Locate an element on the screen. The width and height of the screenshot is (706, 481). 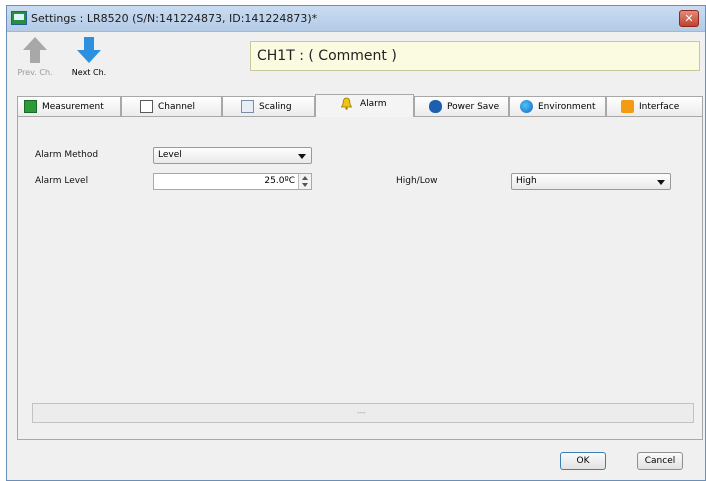
up-arrow-icon is located at coordinates (35, 50).